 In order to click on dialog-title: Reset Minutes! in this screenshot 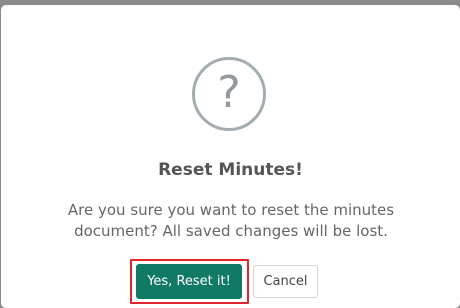, I will do `click(230, 170)`.